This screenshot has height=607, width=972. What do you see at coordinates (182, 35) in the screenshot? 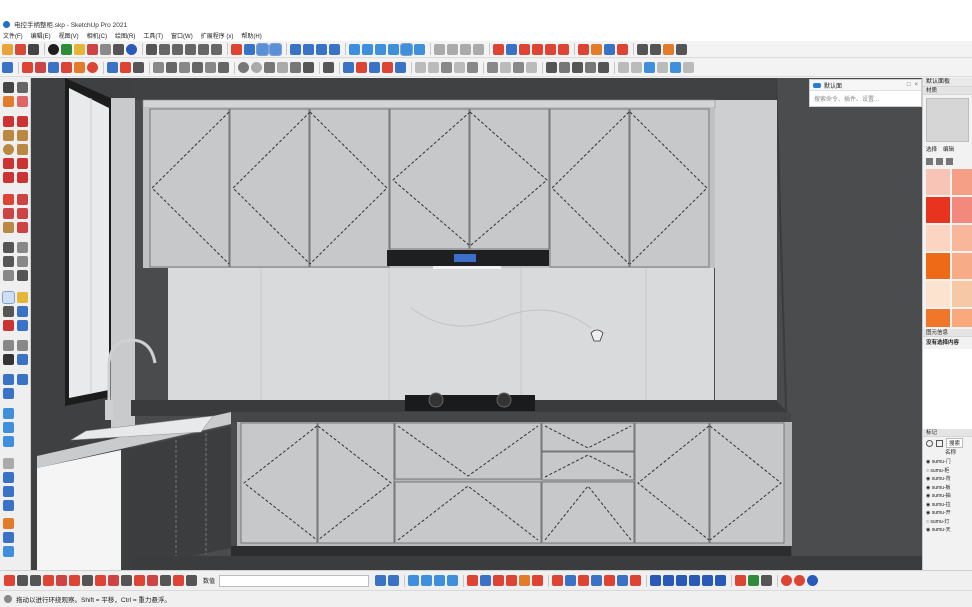
I see `menu-window: 窗口(W)` at bounding box center [182, 35].